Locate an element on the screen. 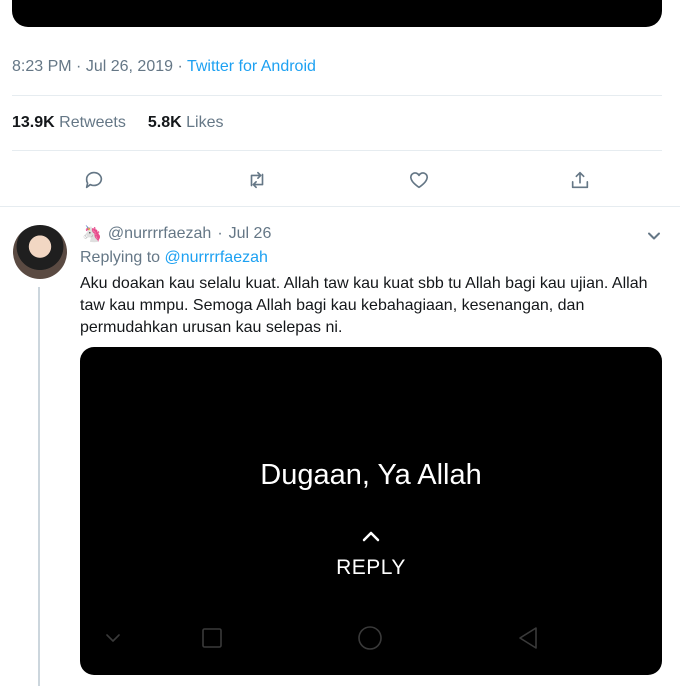 The width and height of the screenshot is (680, 686). like-button is located at coordinates (419, 180).